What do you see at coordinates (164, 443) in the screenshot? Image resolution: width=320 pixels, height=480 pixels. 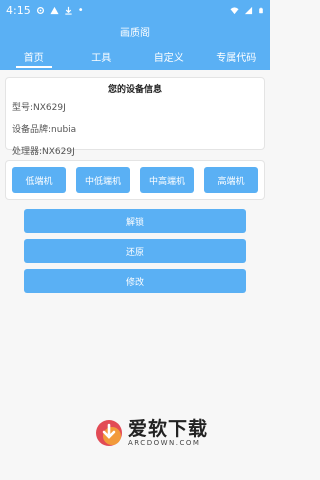 I see `watermark-url: ARCDOWN.COM` at bounding box center [164, 443].